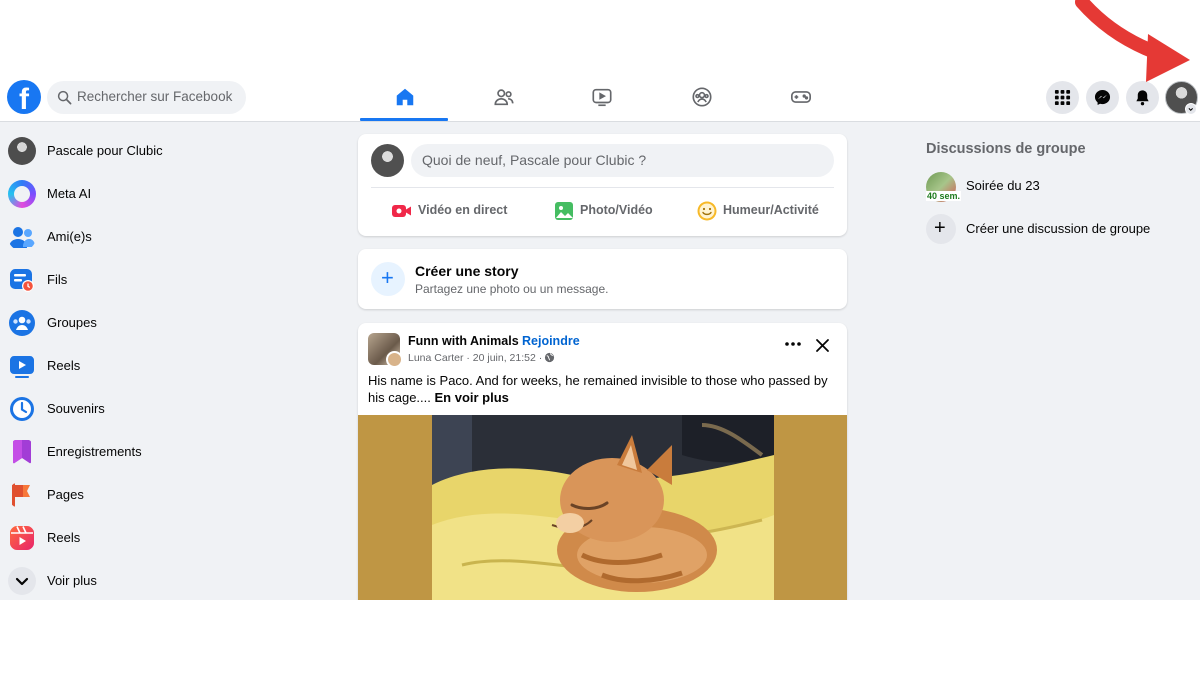 This screenshot has height=675, width=1200. Describe the element at coordinates (57, 279) in the screenshot. I see `sidebar-item-label: Fils` at that location.